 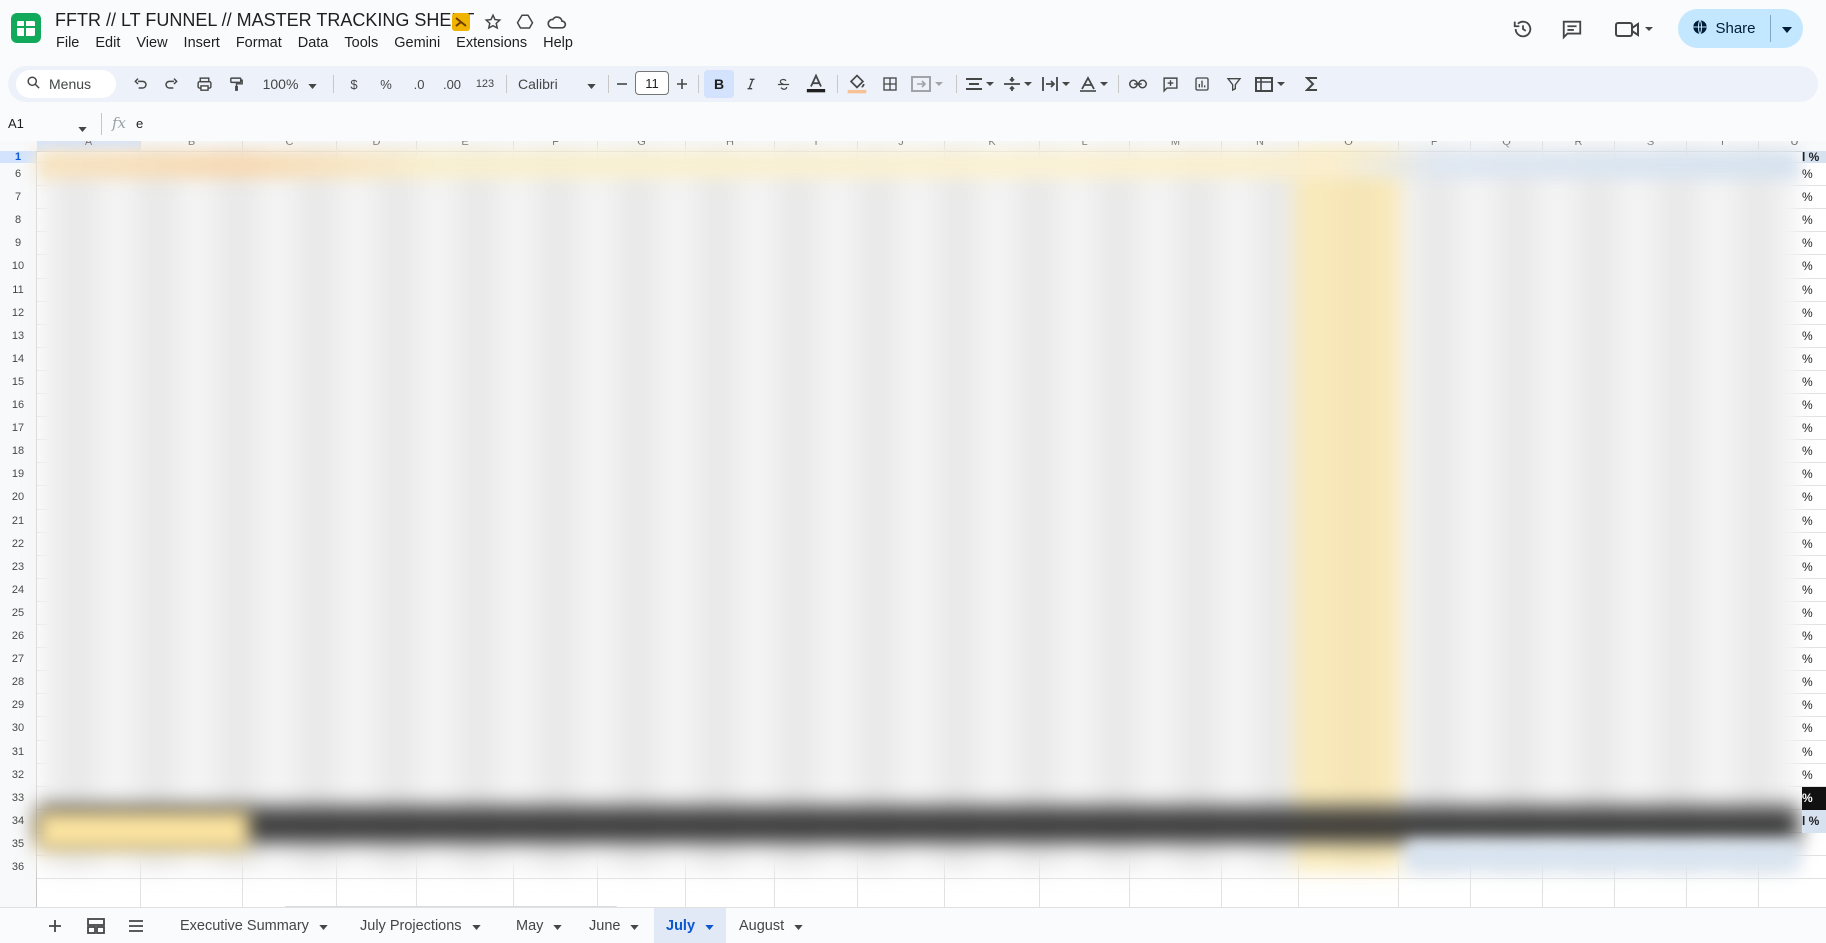 What do you see at coordinates (525, 22) in the screenshot?
I see `move-to-drive-icon` at bounding box center [525, 22].